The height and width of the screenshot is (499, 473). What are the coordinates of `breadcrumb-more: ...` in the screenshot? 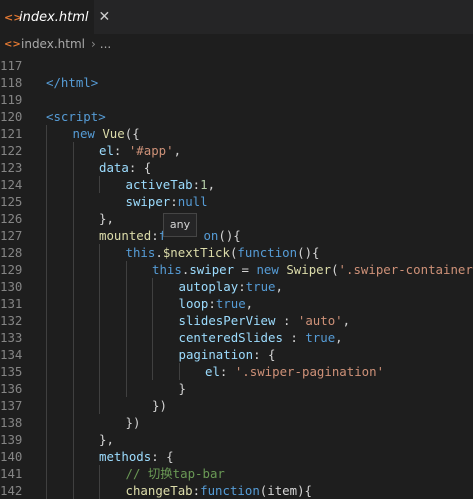 It's located at (105, 44).